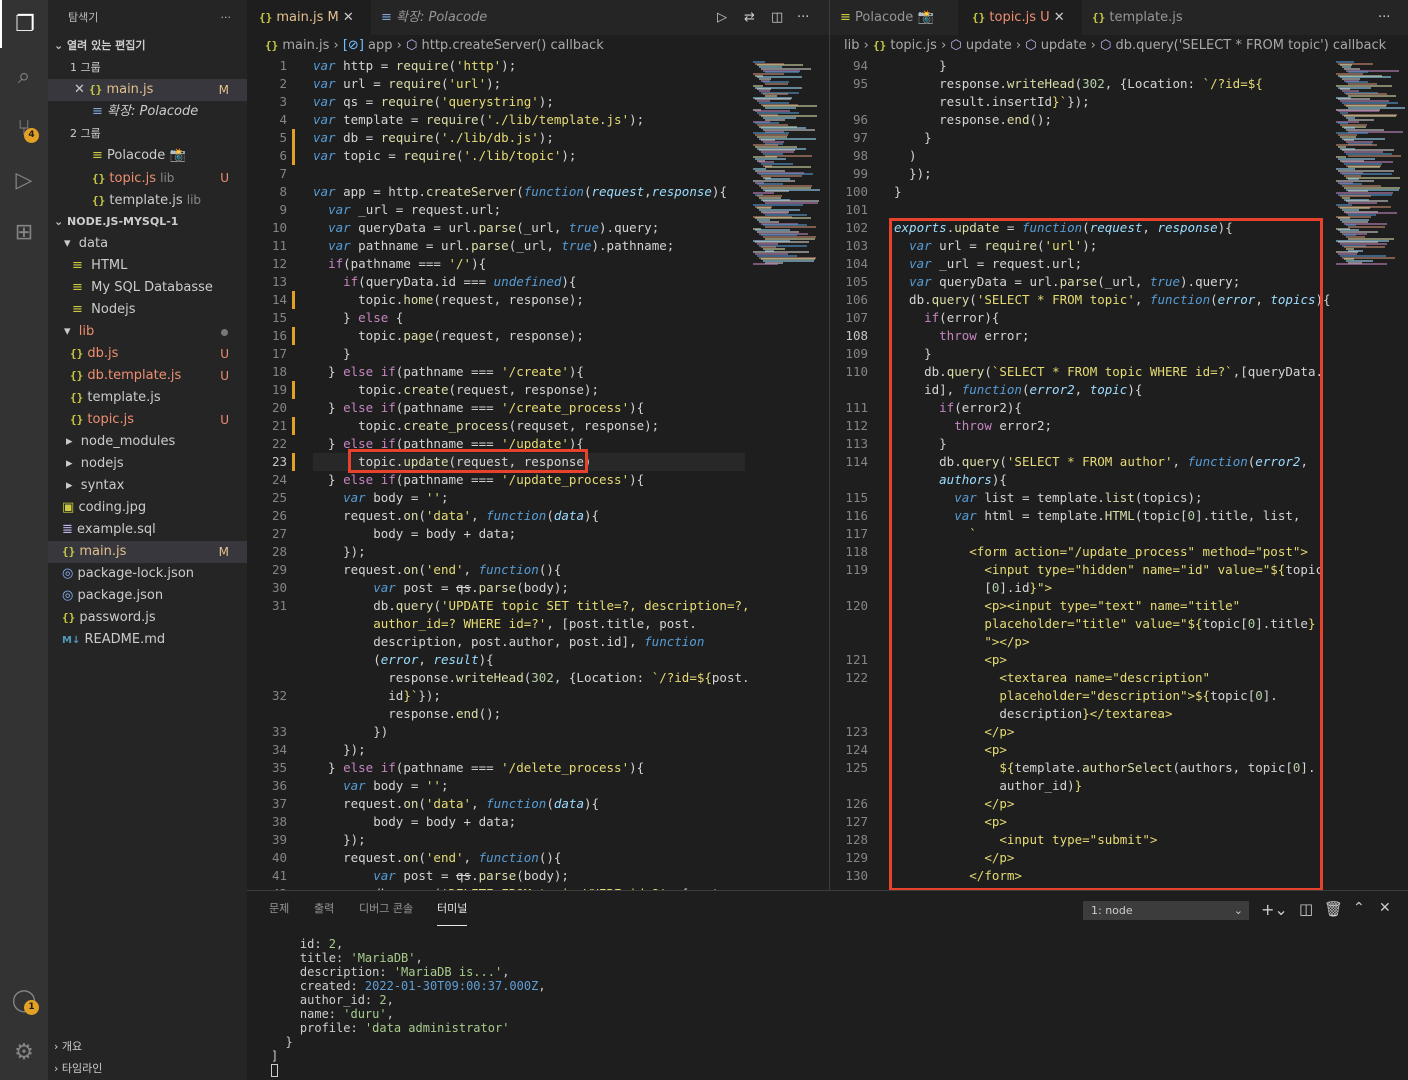 Image resolution: width=1408 pixels, height=1080 pixels. What do you see at coordinates (386, 908) in the screenshot?
I see `tab-debug-console: 디버그 콘솔` at bounding box center [386, 908].